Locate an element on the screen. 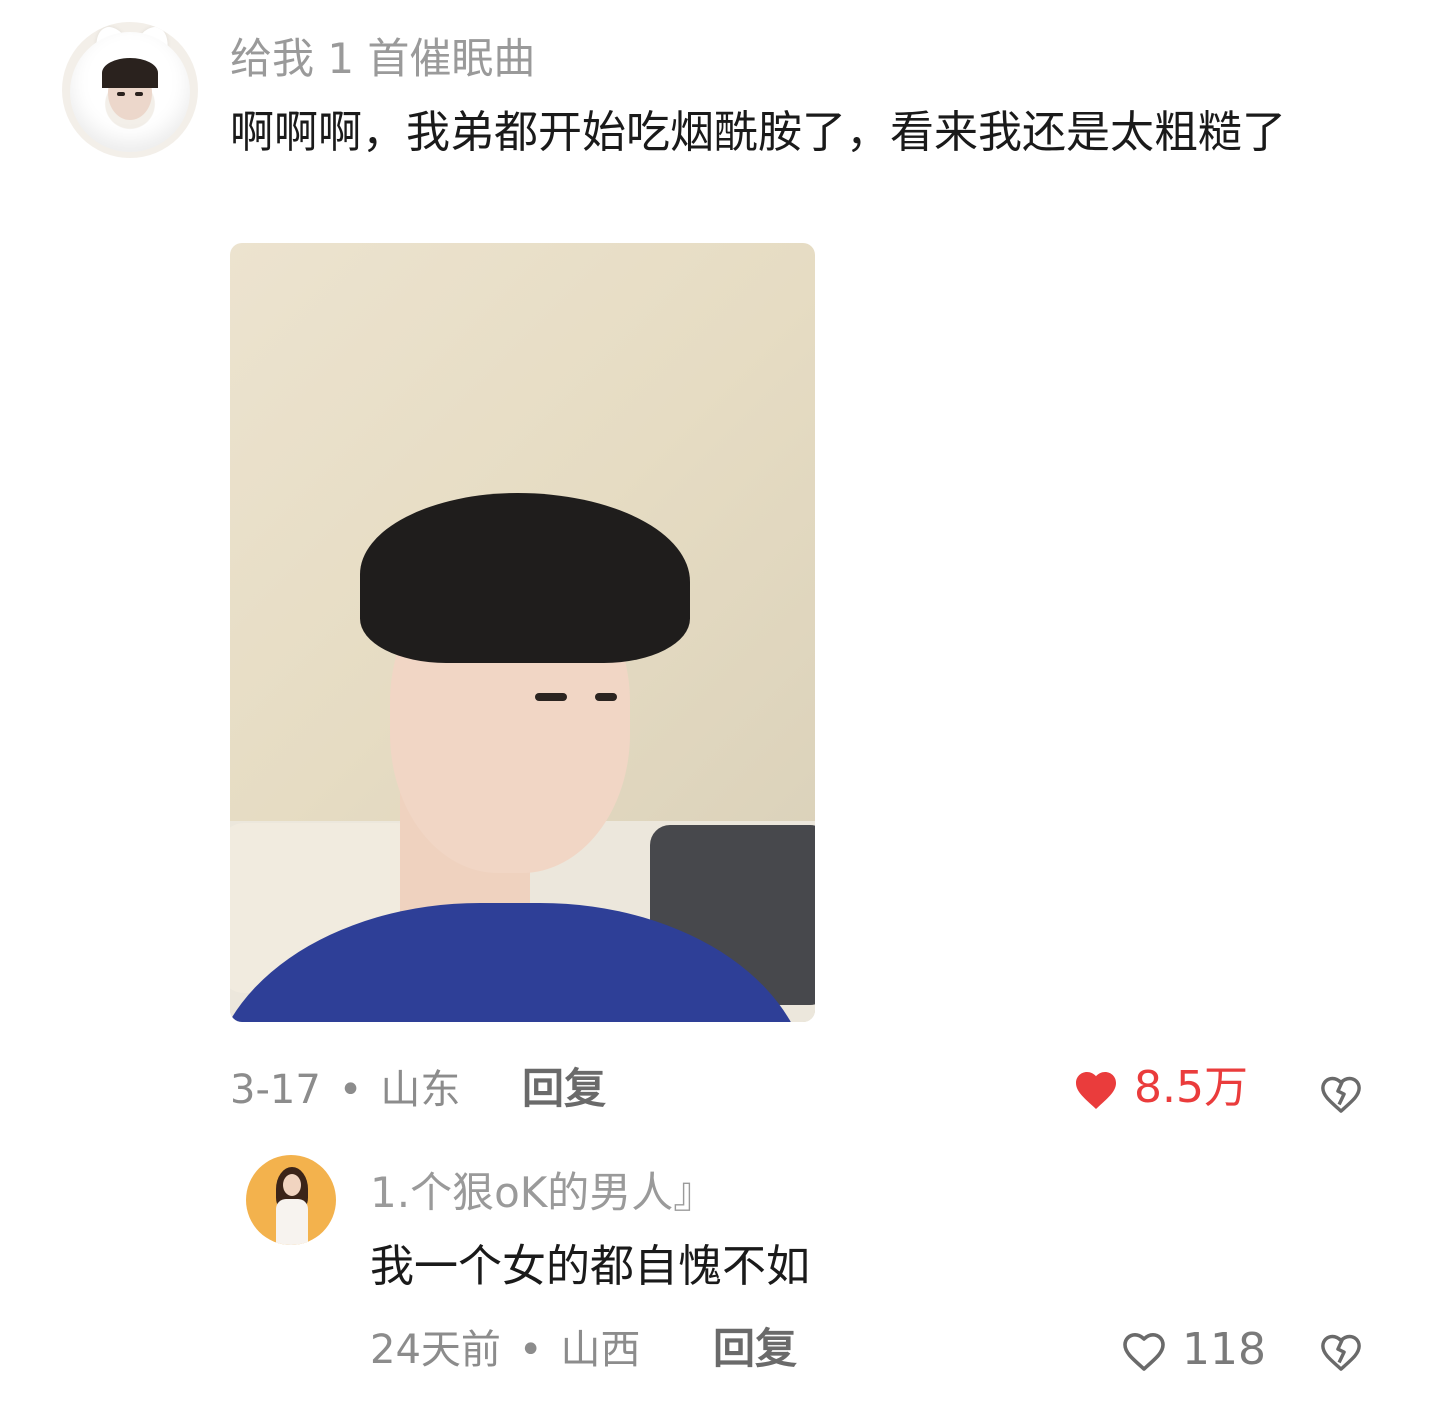  commenter-username: 给我 1 首催眠曲 is located at coordinates (382, 59).